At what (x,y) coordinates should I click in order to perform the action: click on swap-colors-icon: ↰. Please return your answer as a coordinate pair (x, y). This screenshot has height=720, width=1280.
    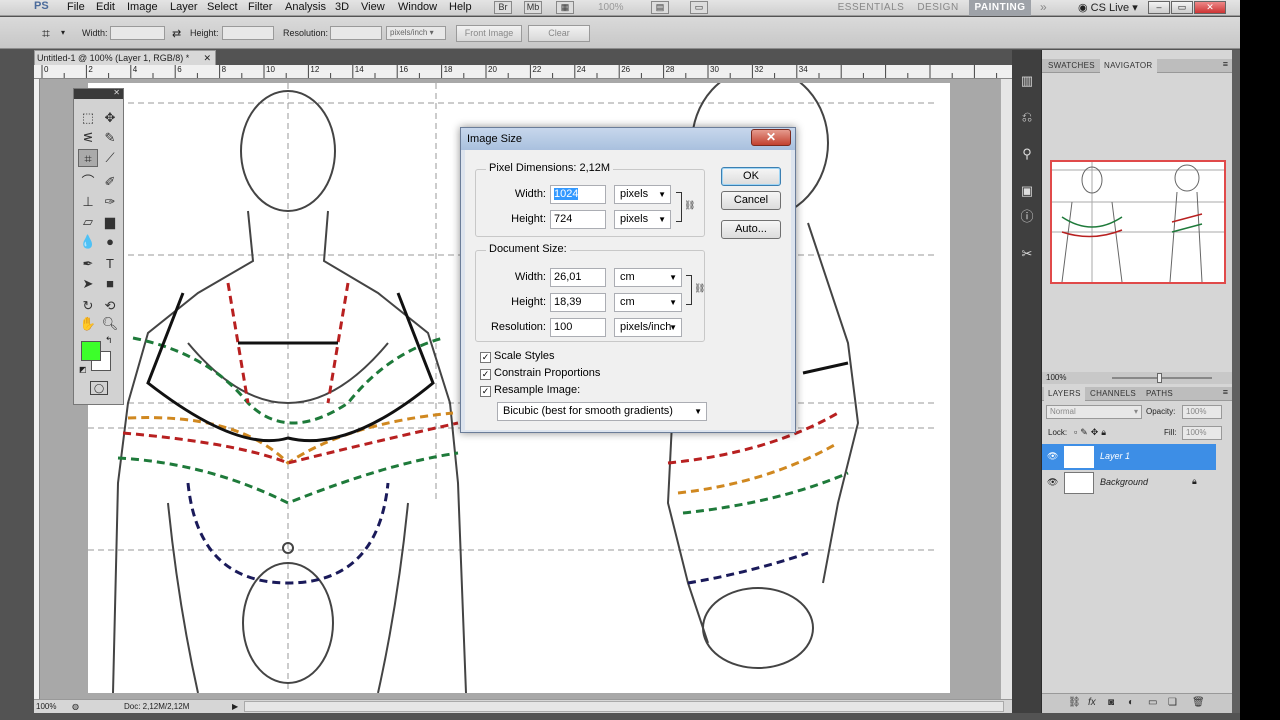
    Looking at the image, I should click on (109, 340).